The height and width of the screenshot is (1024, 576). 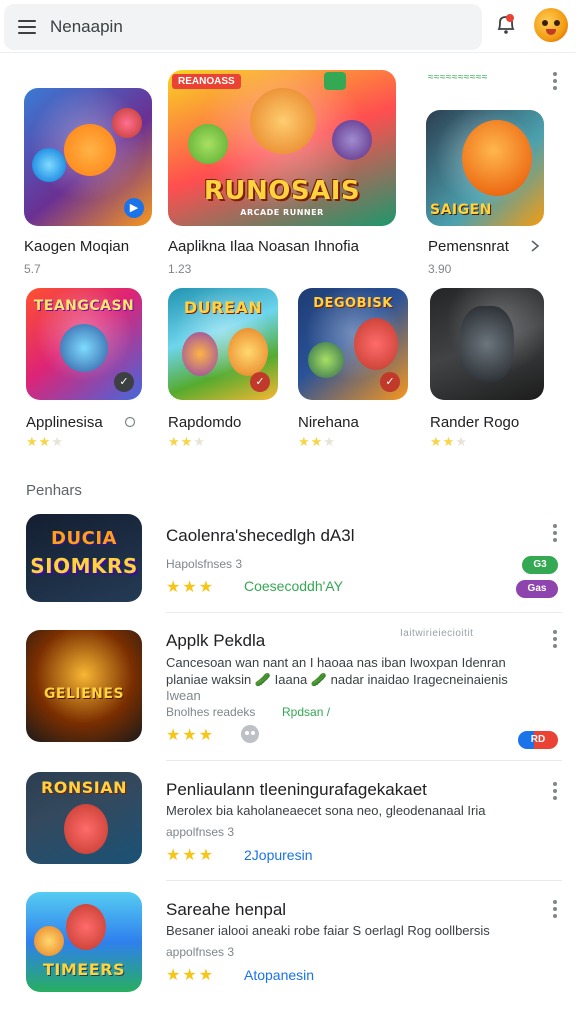 I want to click on info-icon, so click(x=130, y=422).